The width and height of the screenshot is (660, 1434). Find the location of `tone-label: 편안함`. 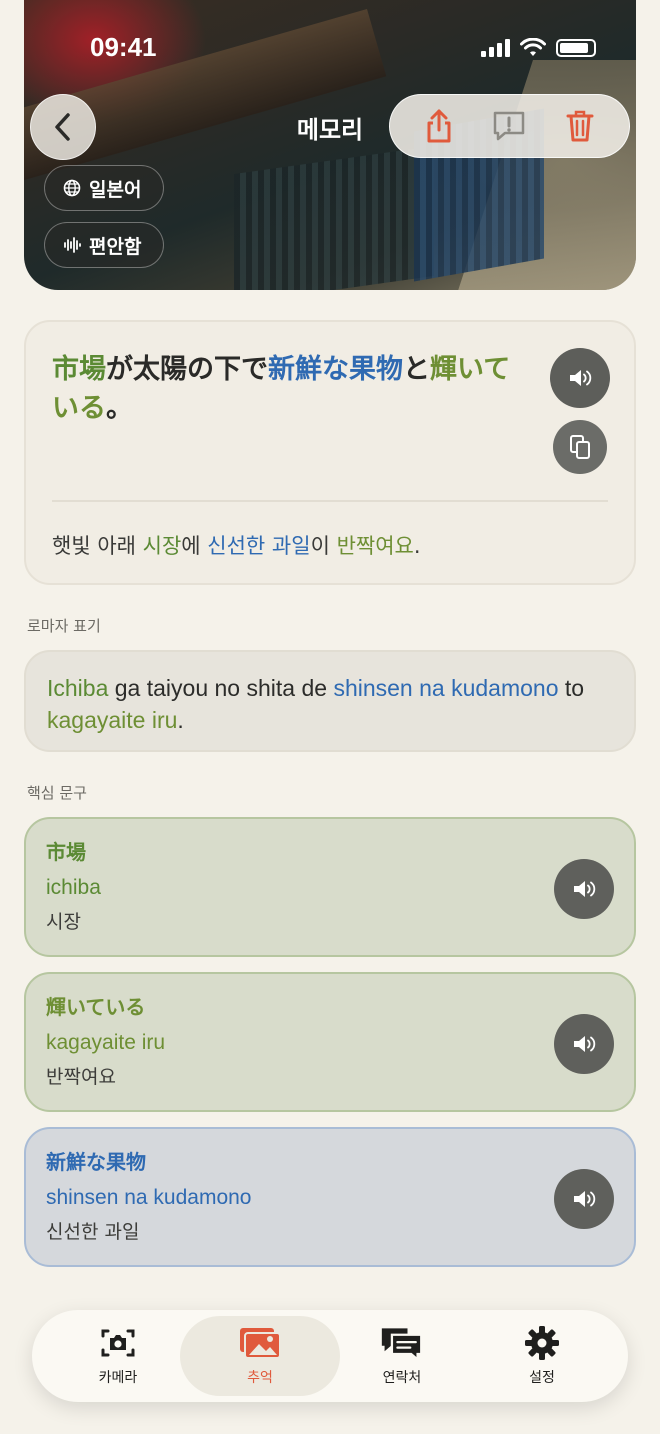

tone-label: 편안함 is located at coordinates (115, 246).